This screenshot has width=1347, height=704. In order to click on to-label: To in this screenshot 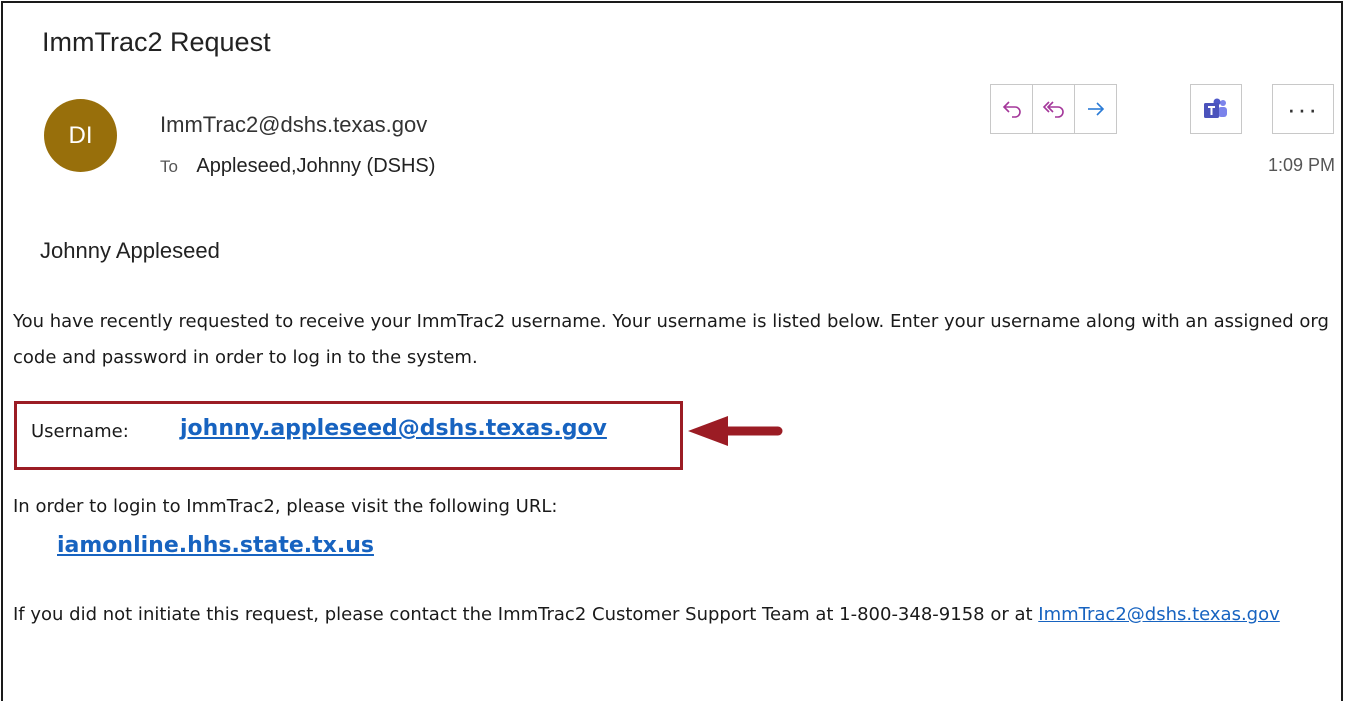, I will do `click(169, 166)`.